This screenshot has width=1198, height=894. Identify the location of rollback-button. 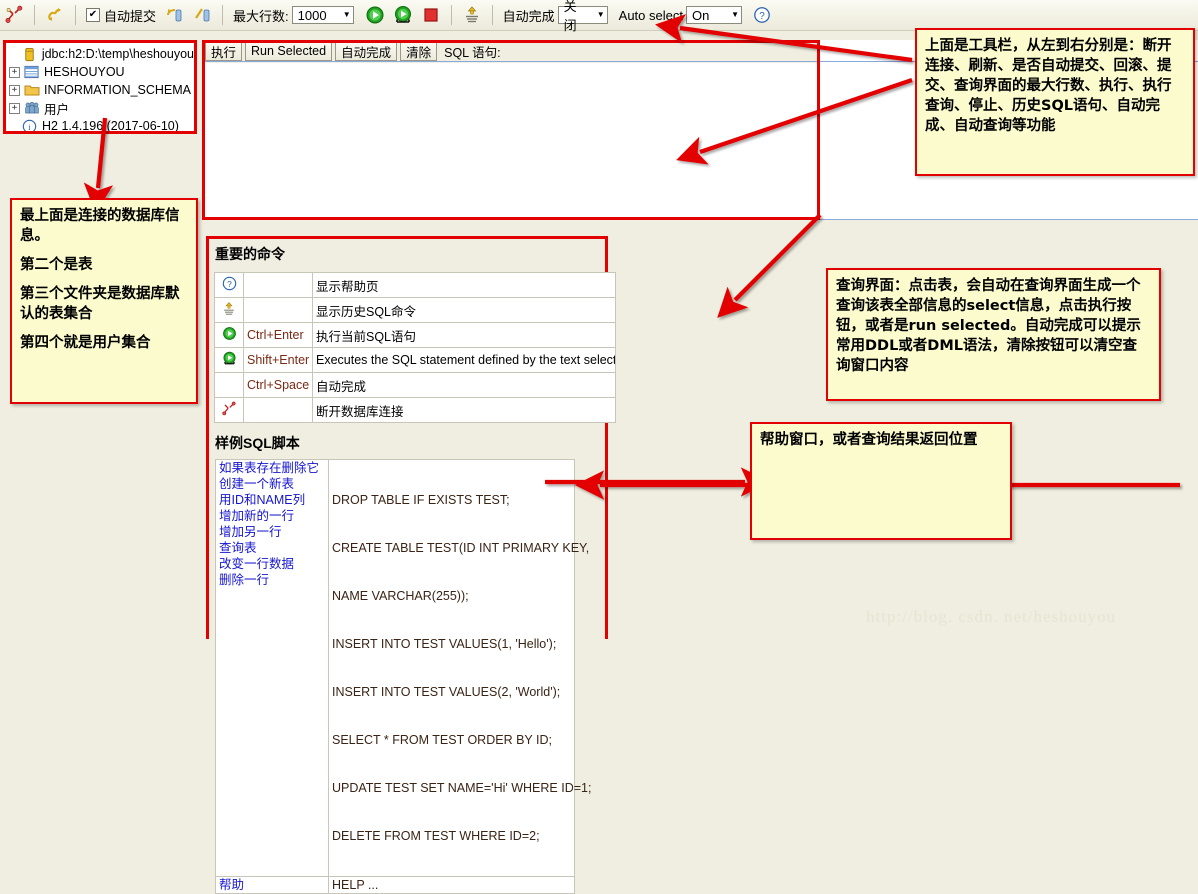
(174, 15).